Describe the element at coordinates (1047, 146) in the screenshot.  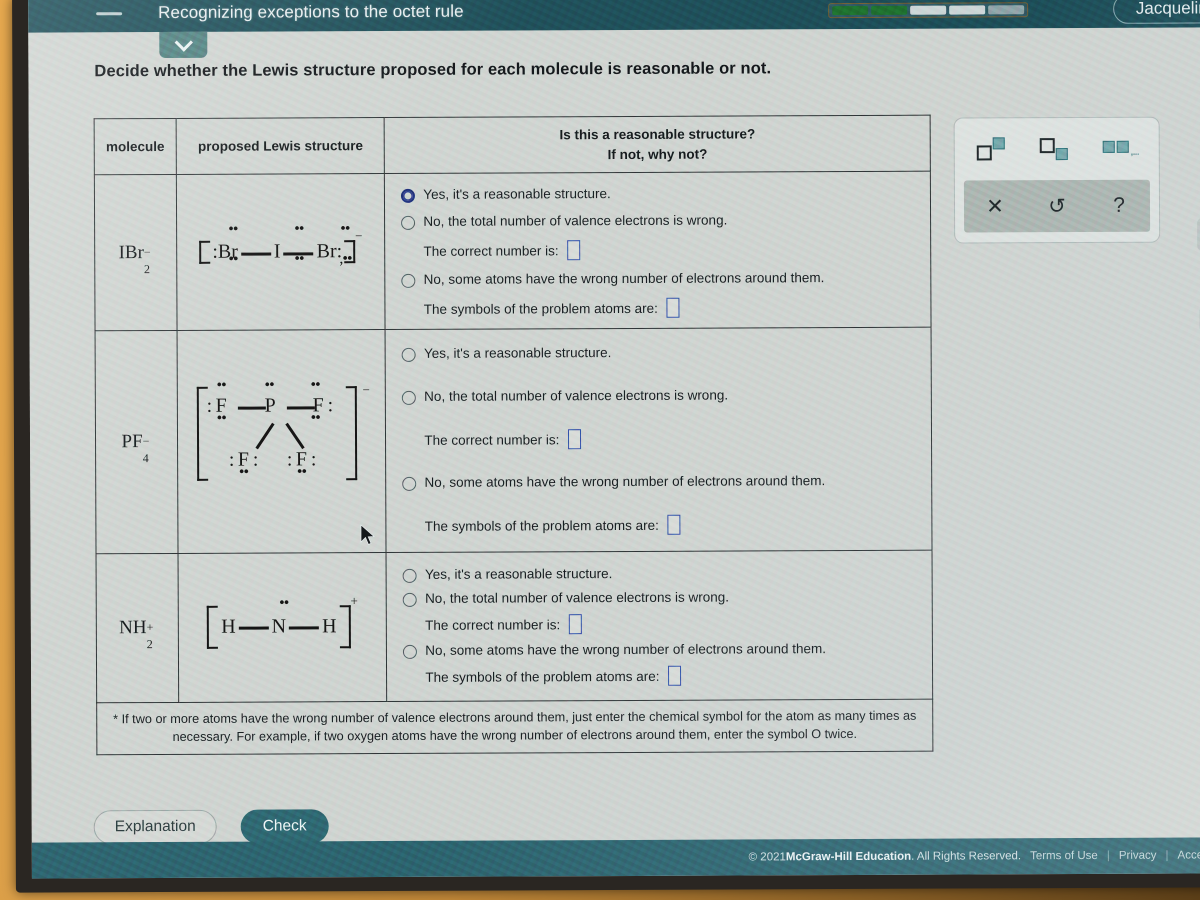
I see `subscript-base-box` at that location.